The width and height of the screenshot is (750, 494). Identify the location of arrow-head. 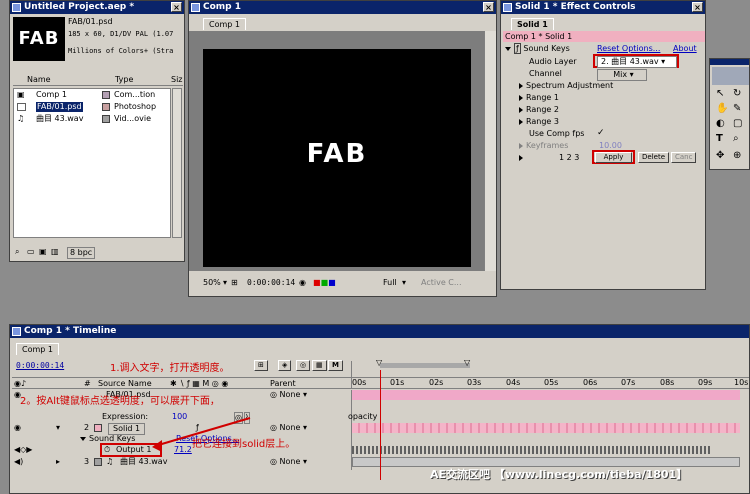
(157, 446).